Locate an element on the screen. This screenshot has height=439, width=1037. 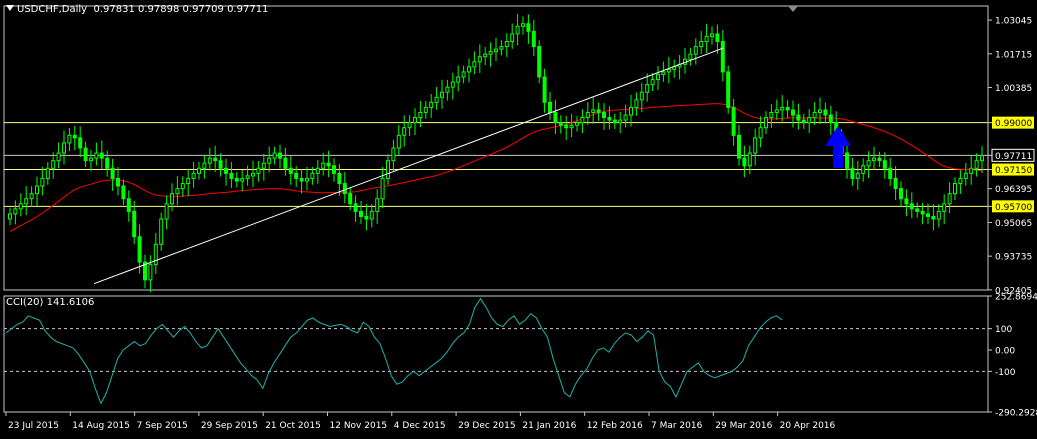
cci-indicator-title: CCI(20) 141.6106 is located at coordinates (50, 303).